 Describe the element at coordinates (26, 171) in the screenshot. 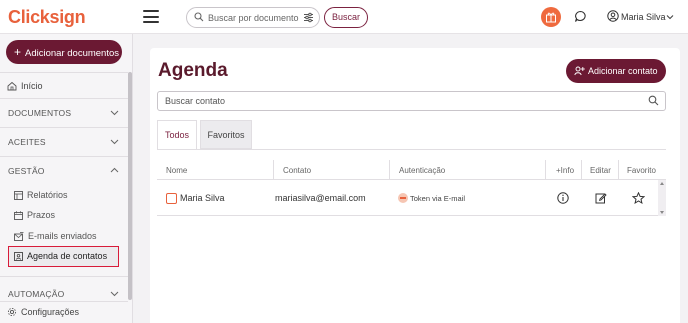

I see `sidebar-section-gestao: GESTÃO` at that location.